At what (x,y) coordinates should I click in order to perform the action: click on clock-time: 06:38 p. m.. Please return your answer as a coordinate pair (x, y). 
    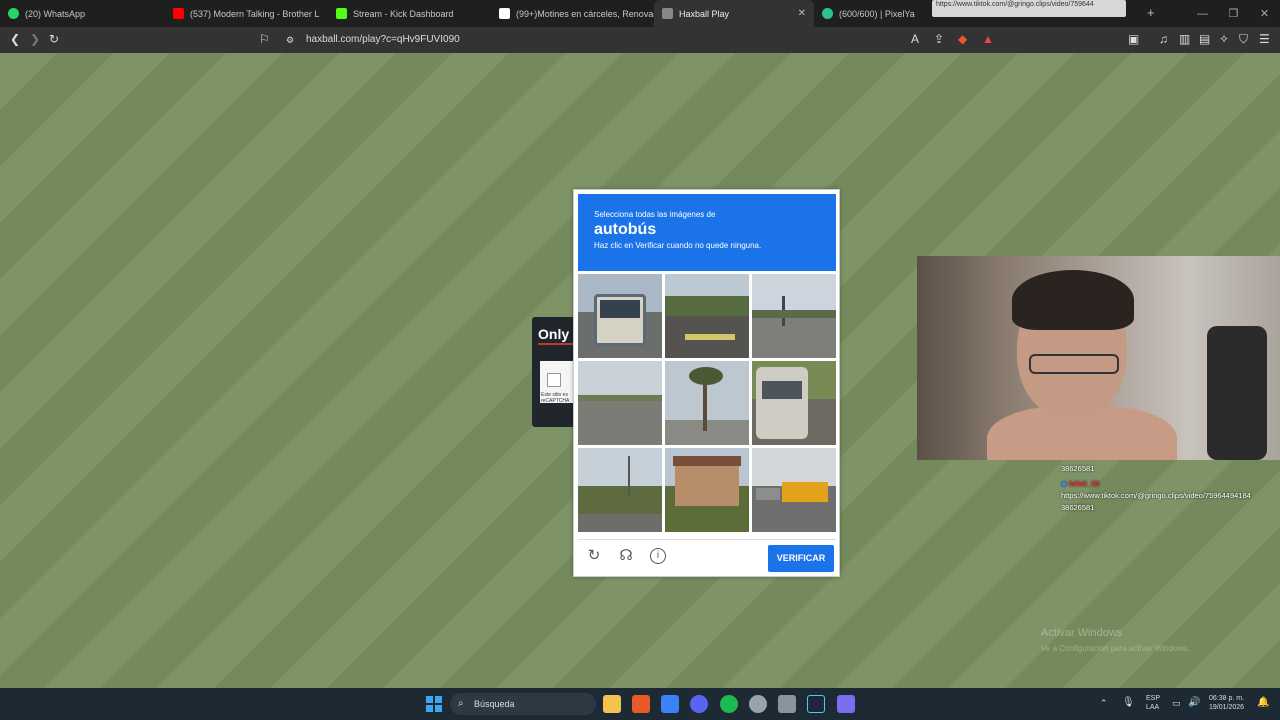
    Looking at the image, I should click on (1227, 698).